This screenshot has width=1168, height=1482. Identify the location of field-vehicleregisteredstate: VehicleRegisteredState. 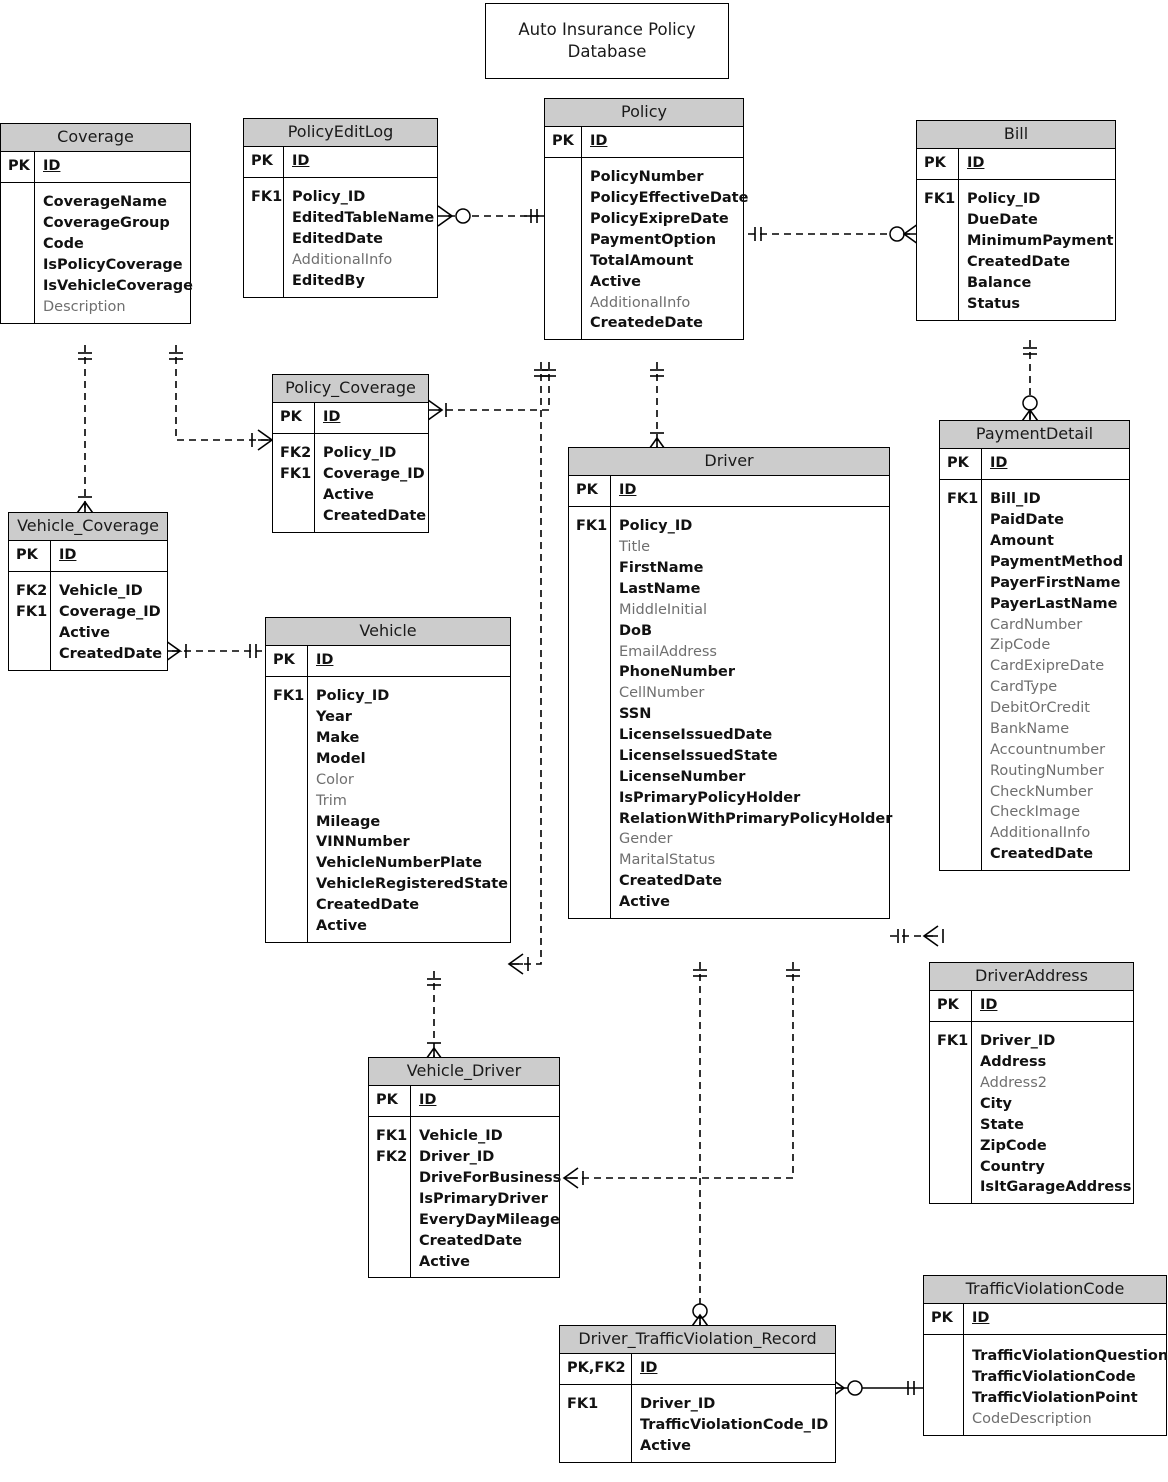
(412, 884).